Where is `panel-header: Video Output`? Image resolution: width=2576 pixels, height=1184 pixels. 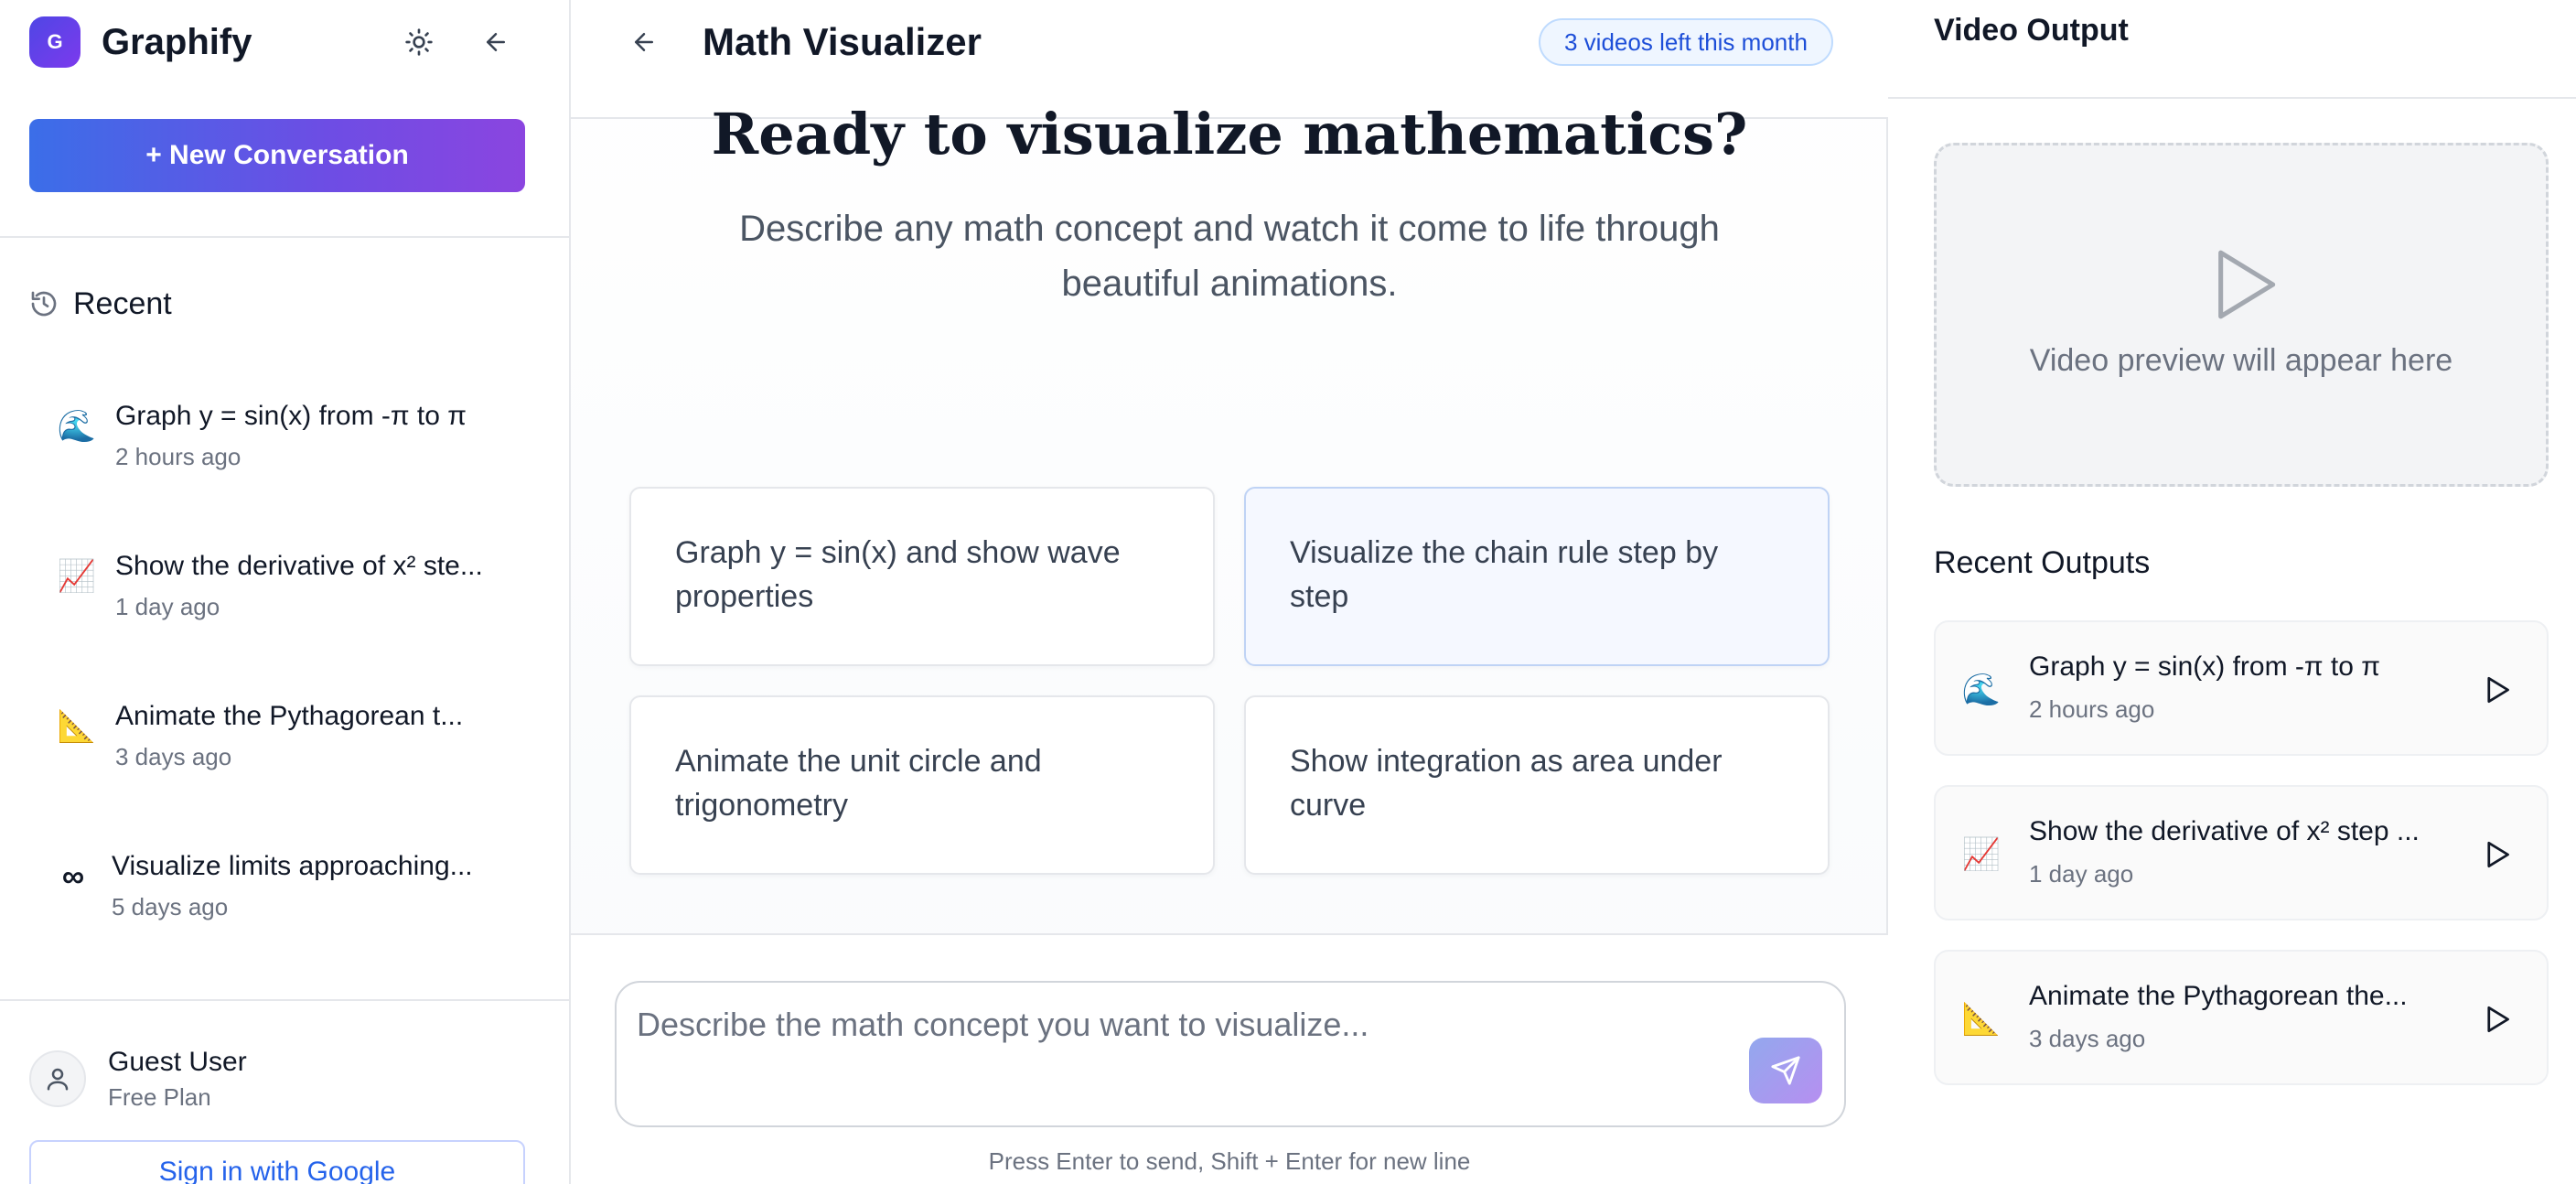
panel-header: Video Output is located at coordinates (2232, 50).